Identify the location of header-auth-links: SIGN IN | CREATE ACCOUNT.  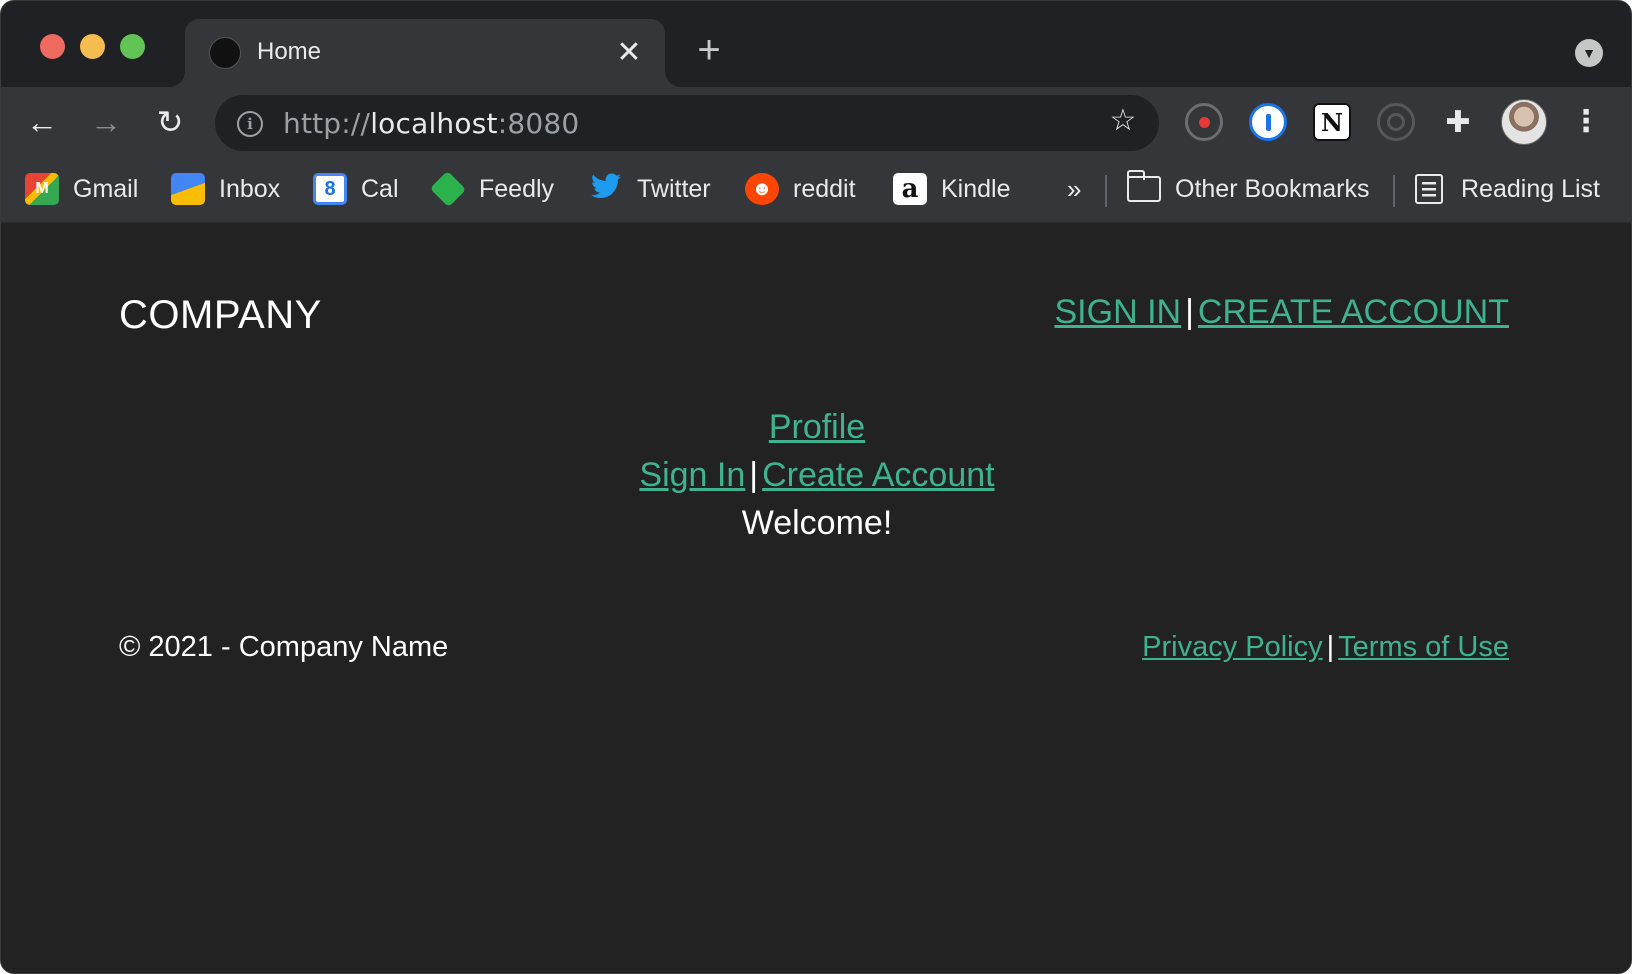
(1282, 312).